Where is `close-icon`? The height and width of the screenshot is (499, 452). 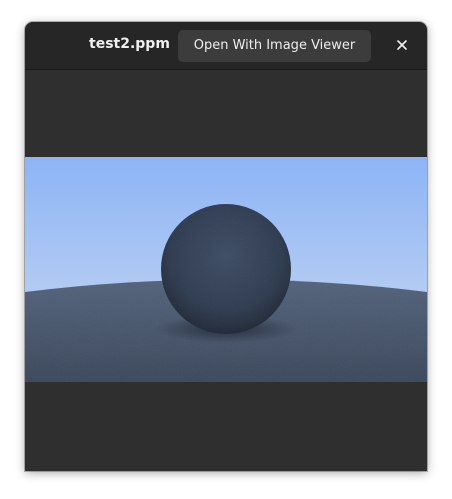 close-icon is located at coordinates (402, 45).